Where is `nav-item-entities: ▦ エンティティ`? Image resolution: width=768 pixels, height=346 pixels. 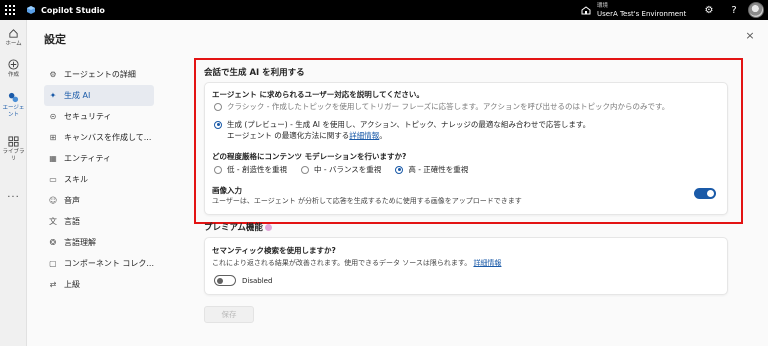
nav-item-entities: ▦ エンティティ is located at coordinates (99, 158).